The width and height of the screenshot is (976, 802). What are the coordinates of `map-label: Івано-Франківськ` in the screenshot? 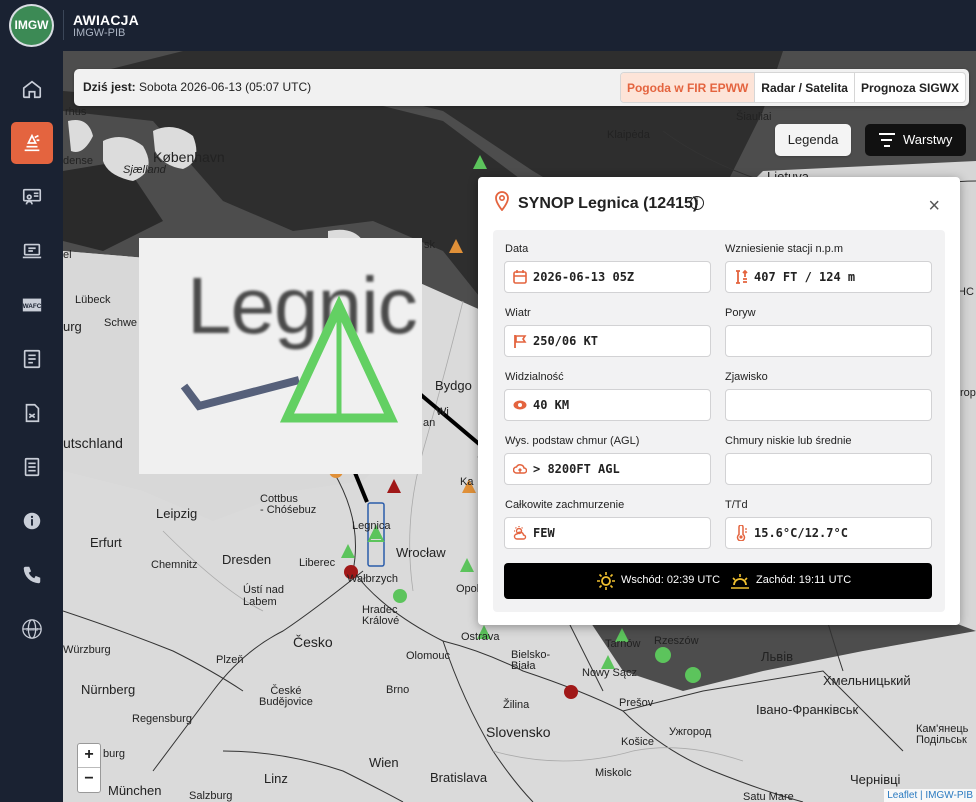 It's located at (807, 709).